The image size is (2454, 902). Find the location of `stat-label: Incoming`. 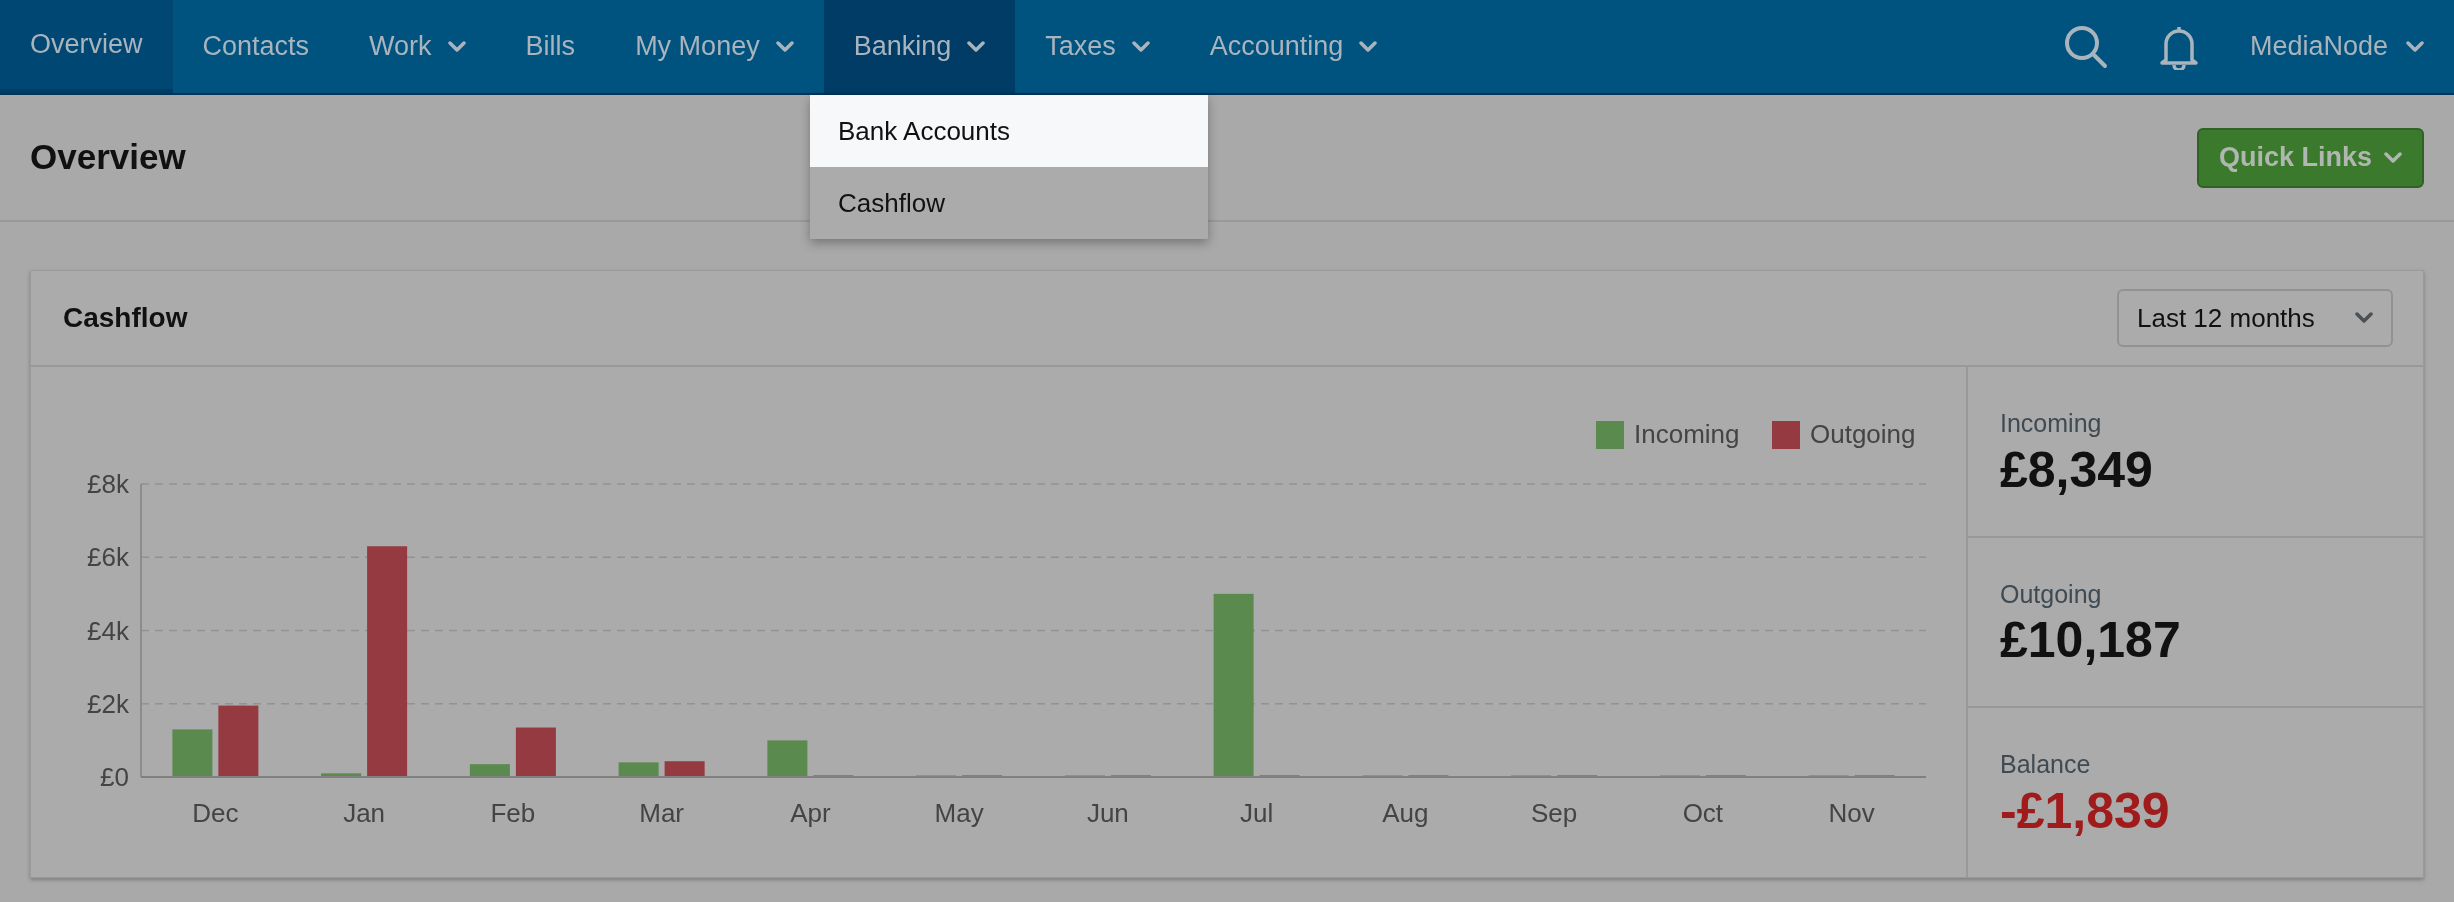

stat-label: Incoming is located at coordinates (2051, 424).